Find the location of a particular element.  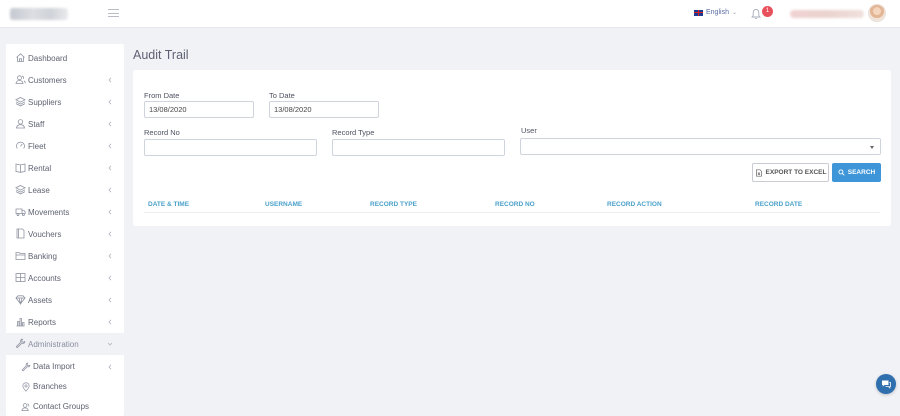

column-header-record-action: RECORD ACTION is located at coordinates (634, 204).